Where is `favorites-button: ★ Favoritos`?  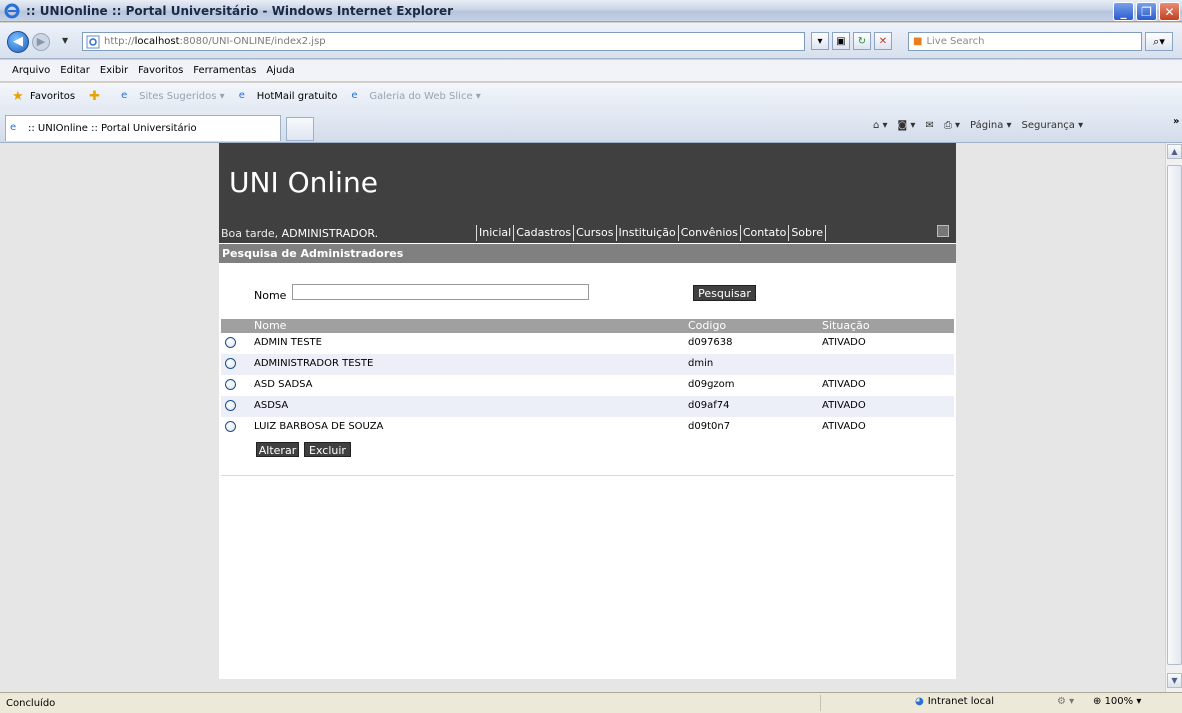
favorites-button: ★ Favoritos is located at coordinates (43, 96).